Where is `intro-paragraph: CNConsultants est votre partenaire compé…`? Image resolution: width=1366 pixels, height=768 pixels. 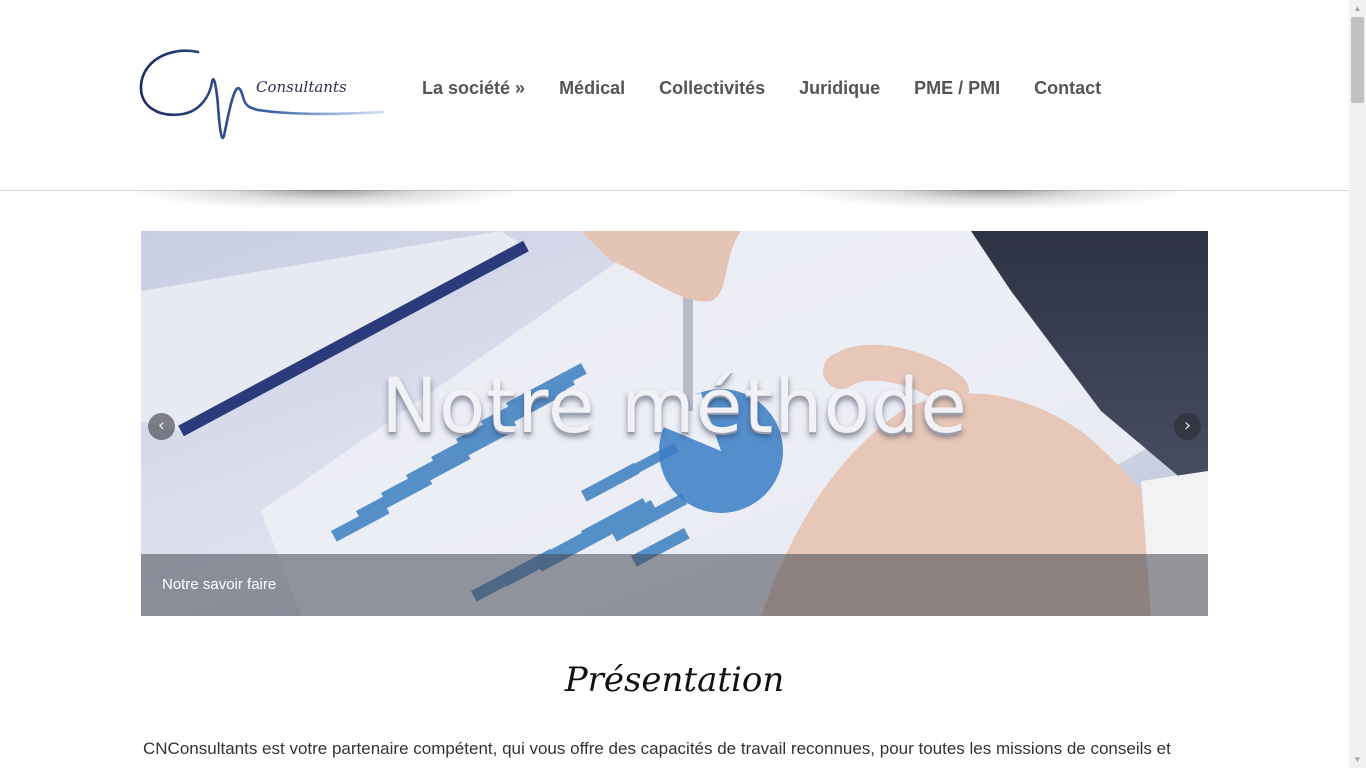
intro-paragraph: CNConsultants est votre partenaire compé… is located at coordinates (657, 748).